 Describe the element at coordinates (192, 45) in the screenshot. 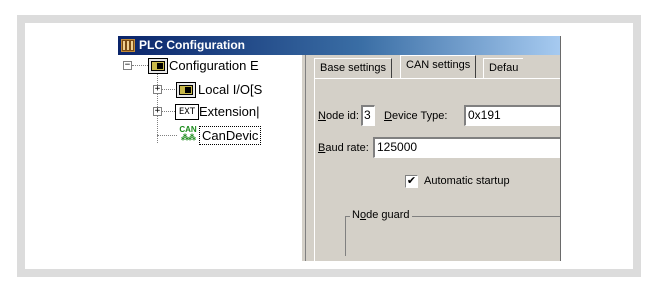

I see `window-title: PLC Configuration` at that location.